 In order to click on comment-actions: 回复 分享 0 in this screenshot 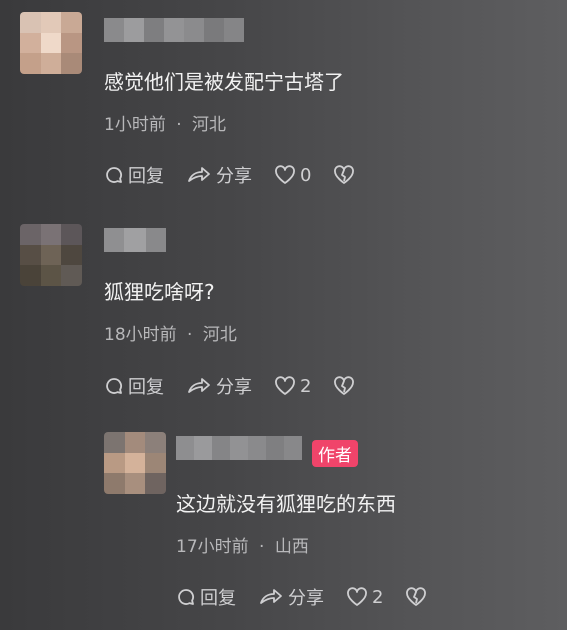, I will do `click(242, 175)`.